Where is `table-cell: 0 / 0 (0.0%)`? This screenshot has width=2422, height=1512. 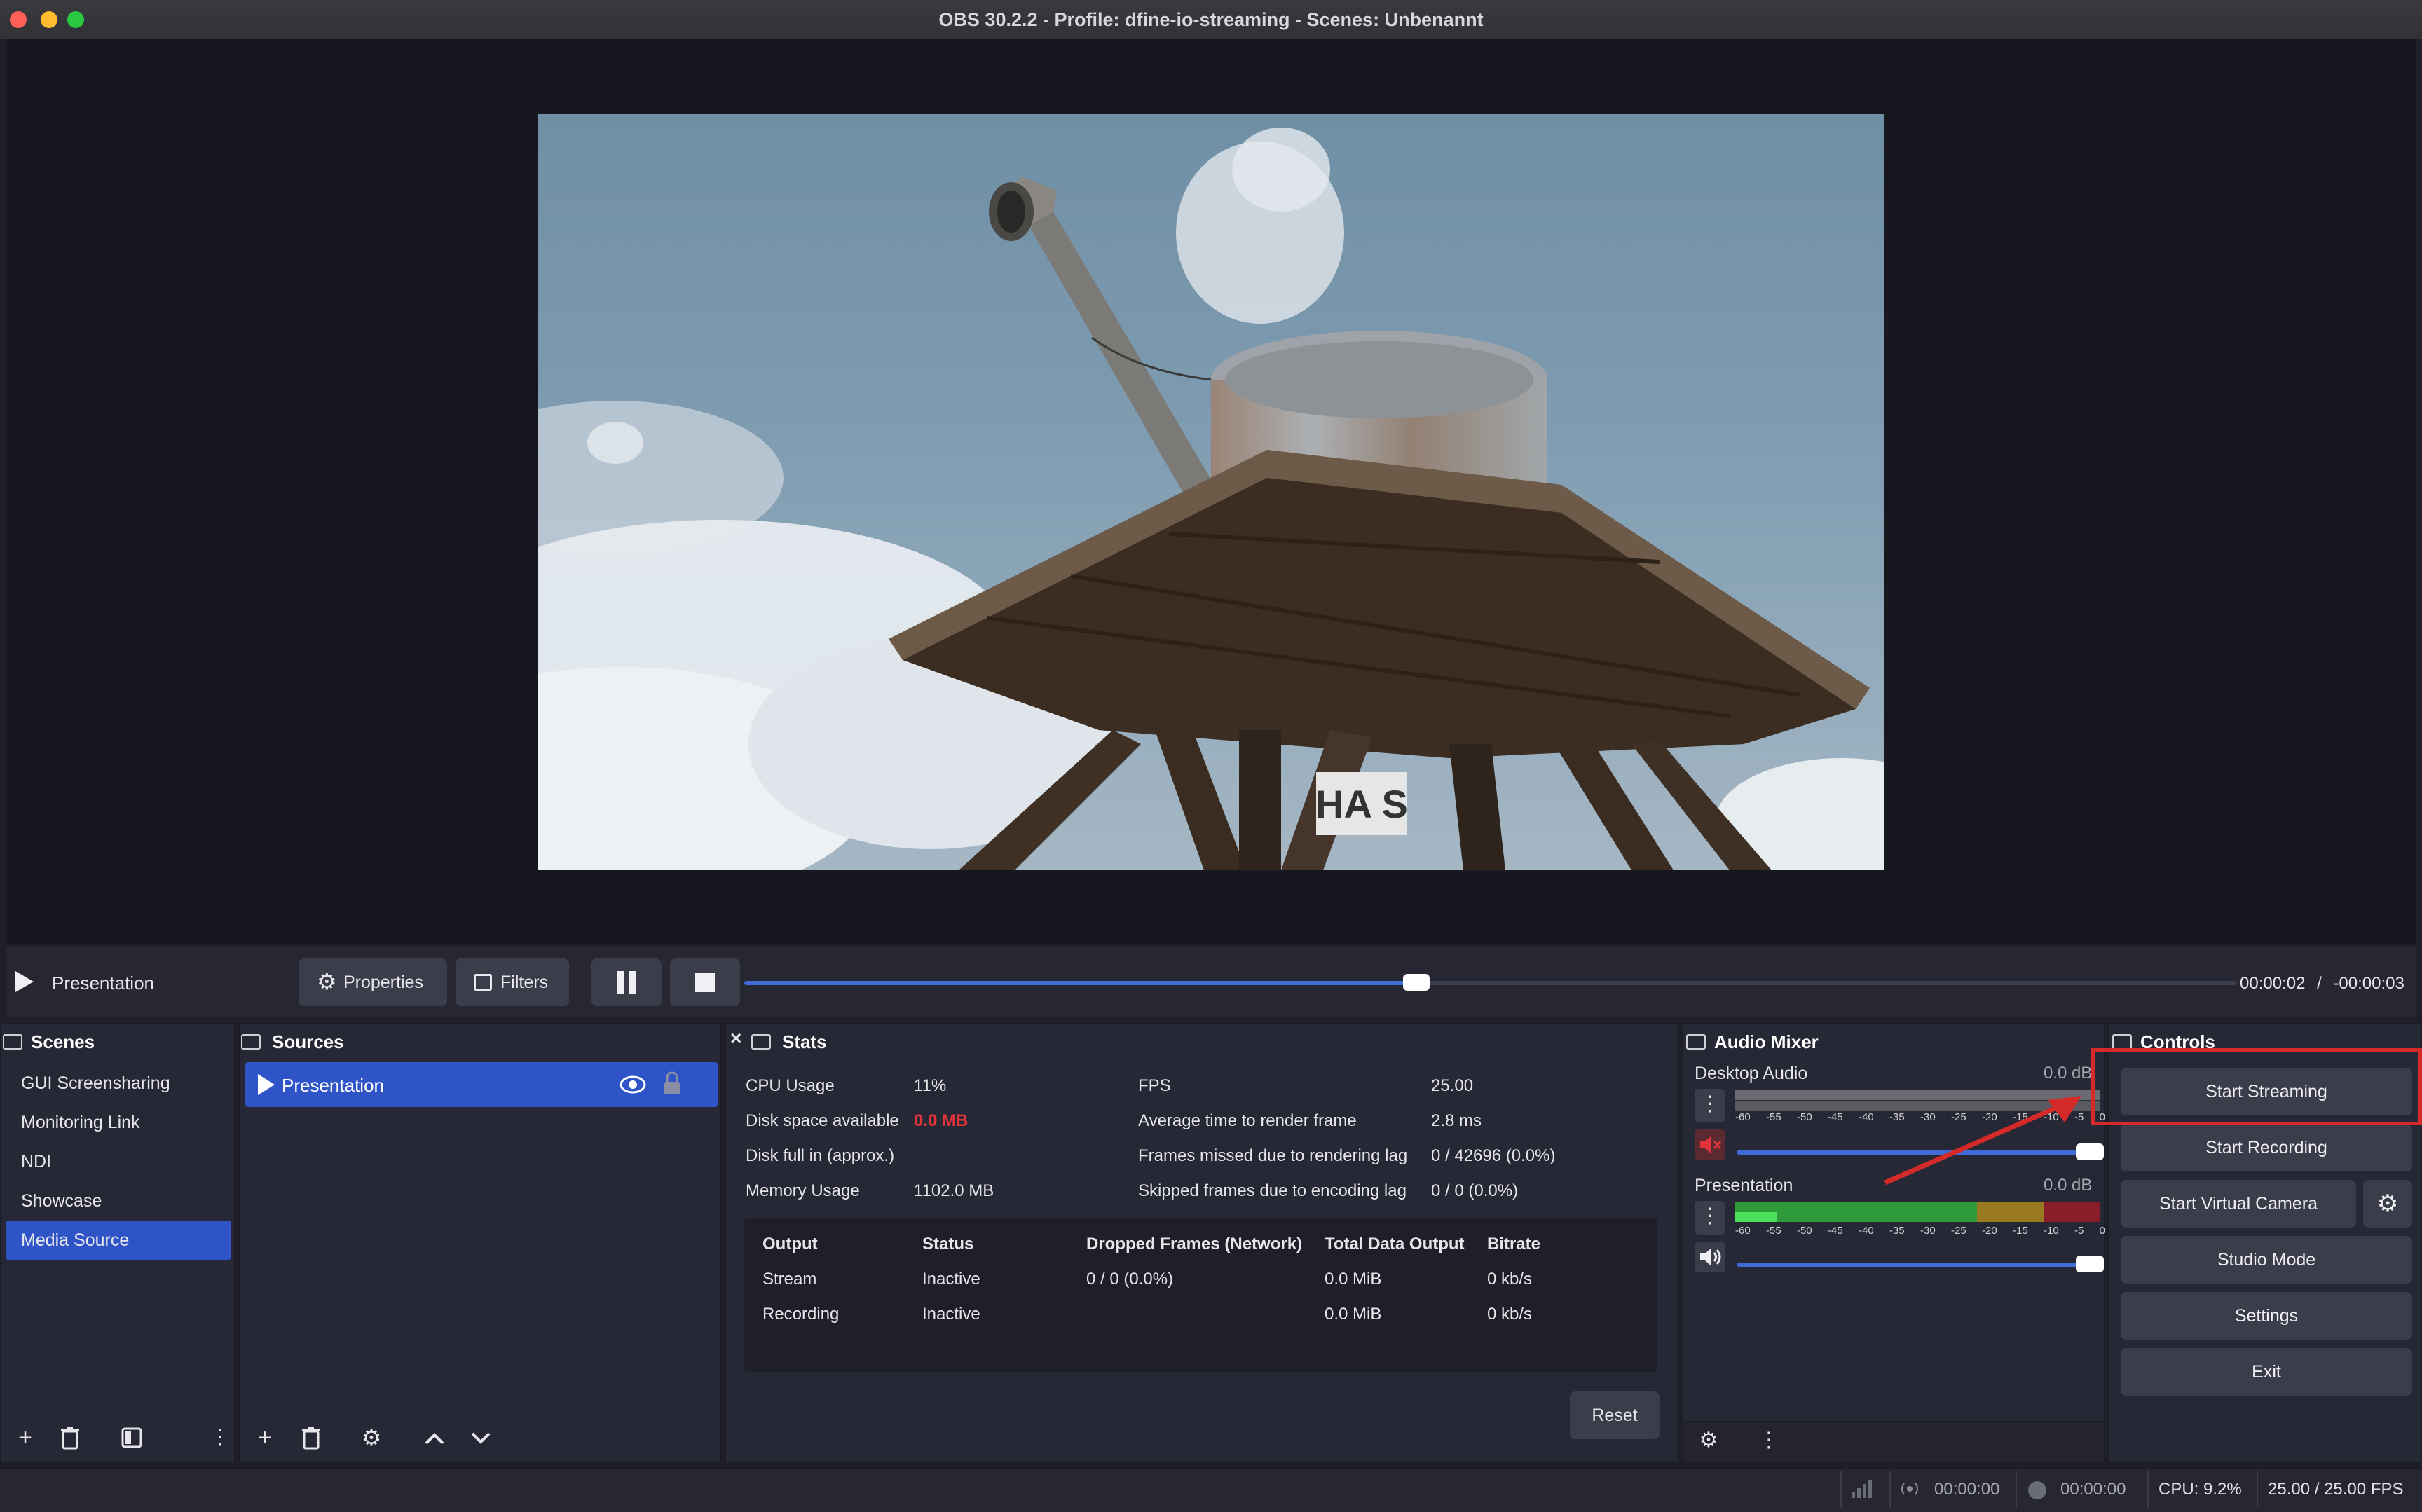 table-cell: 0 / 0 (0.0%) is located at coordinates (1130, 1279).